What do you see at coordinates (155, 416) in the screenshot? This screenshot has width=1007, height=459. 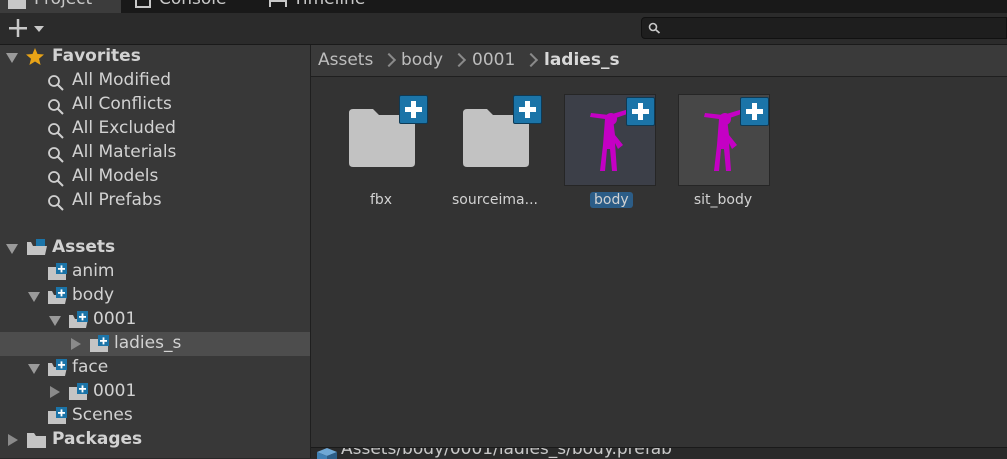 I see `tree-item-scenes: Scenes` at bounding box center [155, 416].